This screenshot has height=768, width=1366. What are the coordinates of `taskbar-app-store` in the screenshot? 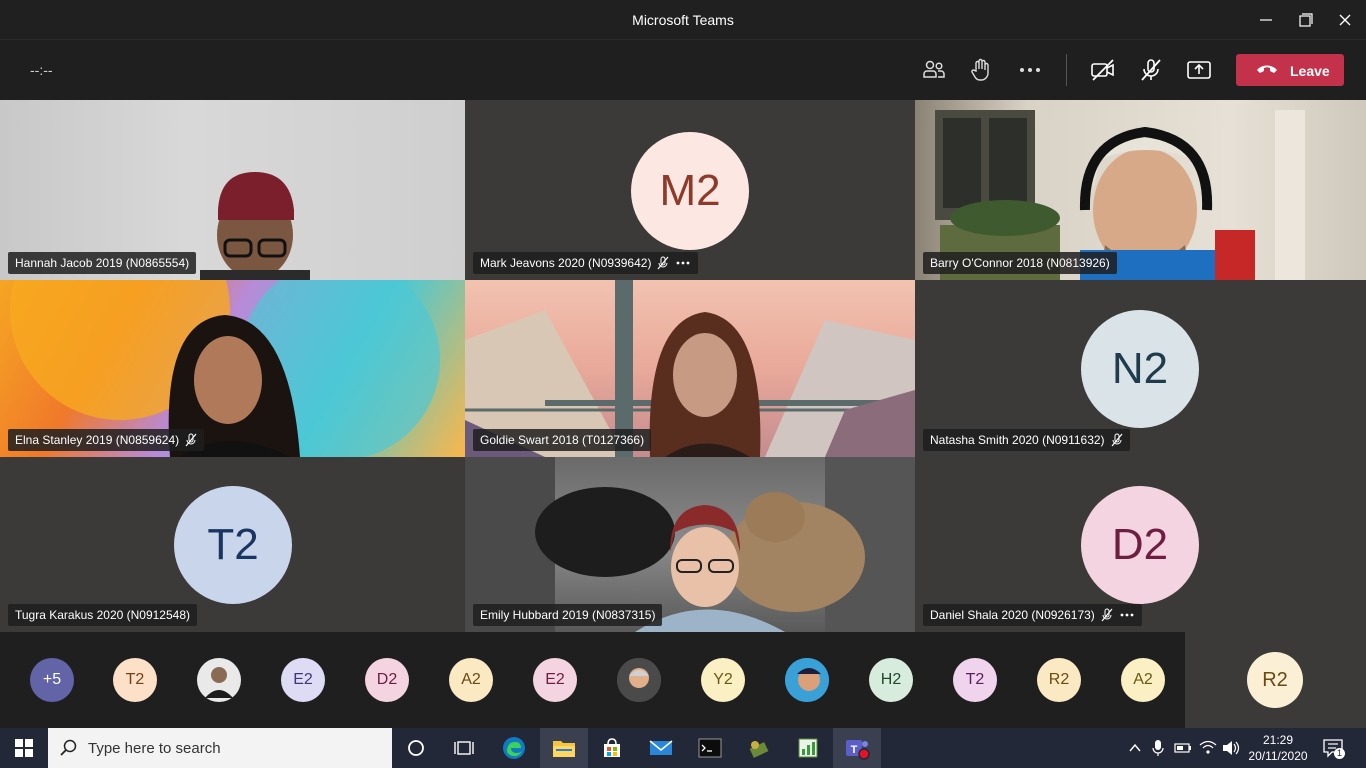 It's located at (612, 748).